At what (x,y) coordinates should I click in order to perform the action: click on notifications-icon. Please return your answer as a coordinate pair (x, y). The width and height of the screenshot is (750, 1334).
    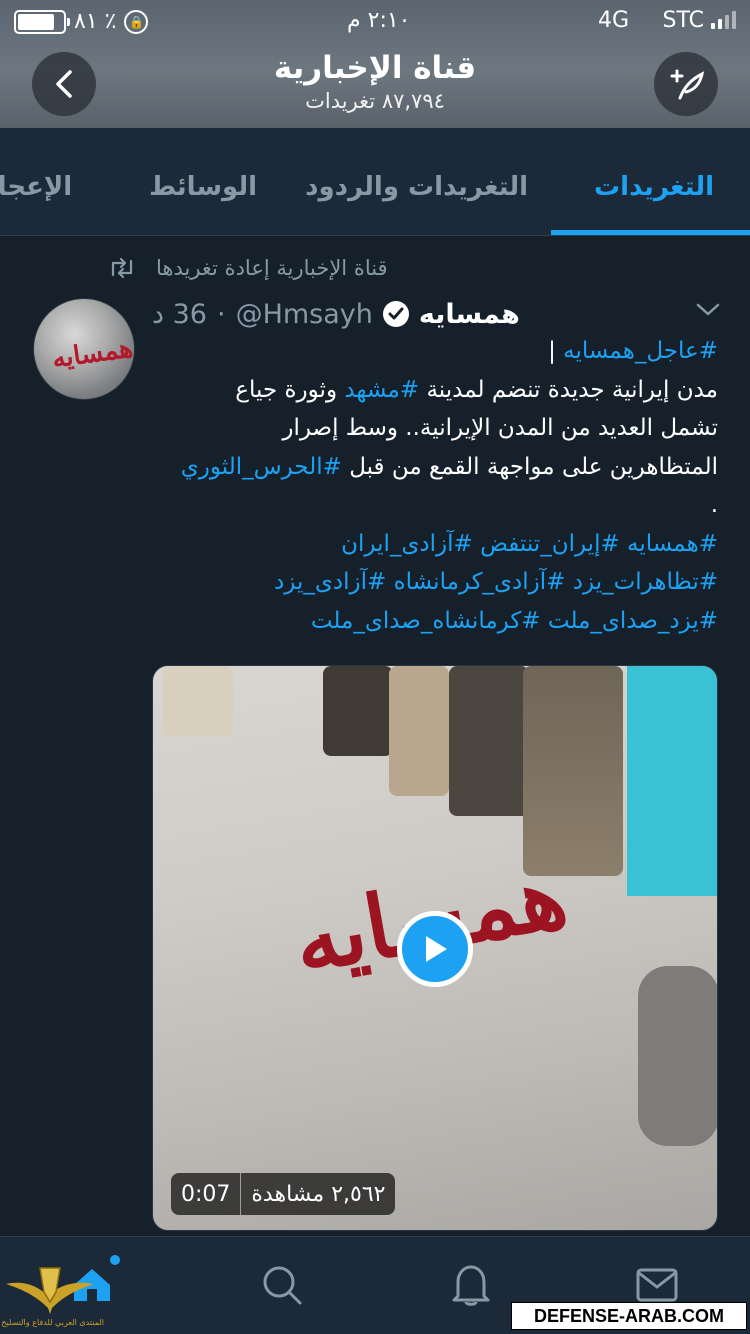
    Looking at the image, I should click on (471, 1285).